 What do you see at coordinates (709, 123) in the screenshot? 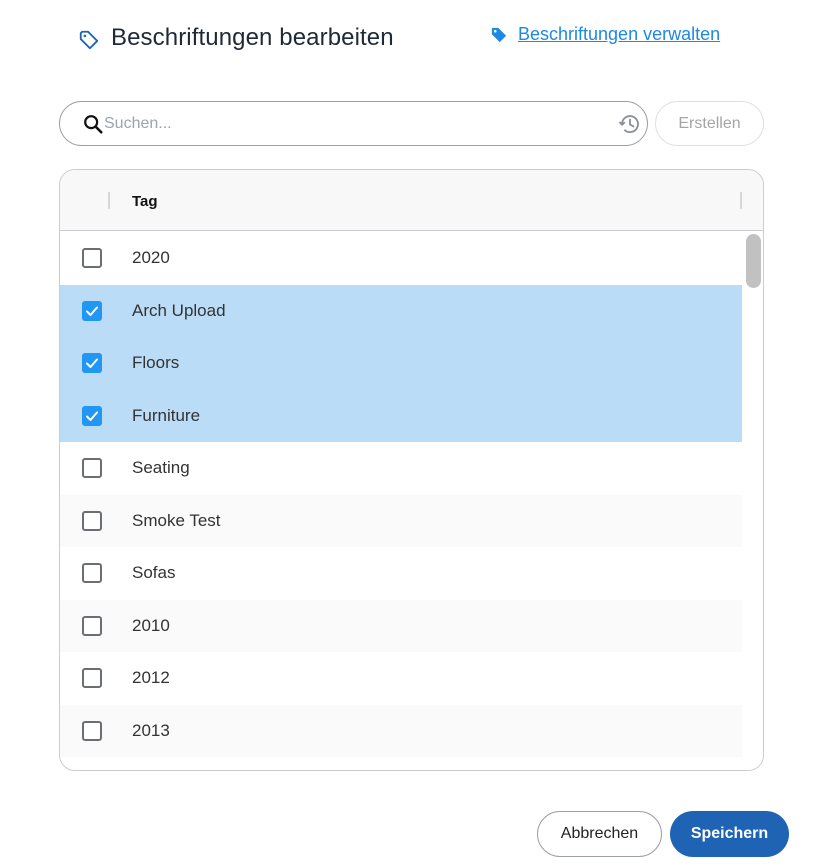
I see `create-button: Erstellen` at bounding box center [709, 123].